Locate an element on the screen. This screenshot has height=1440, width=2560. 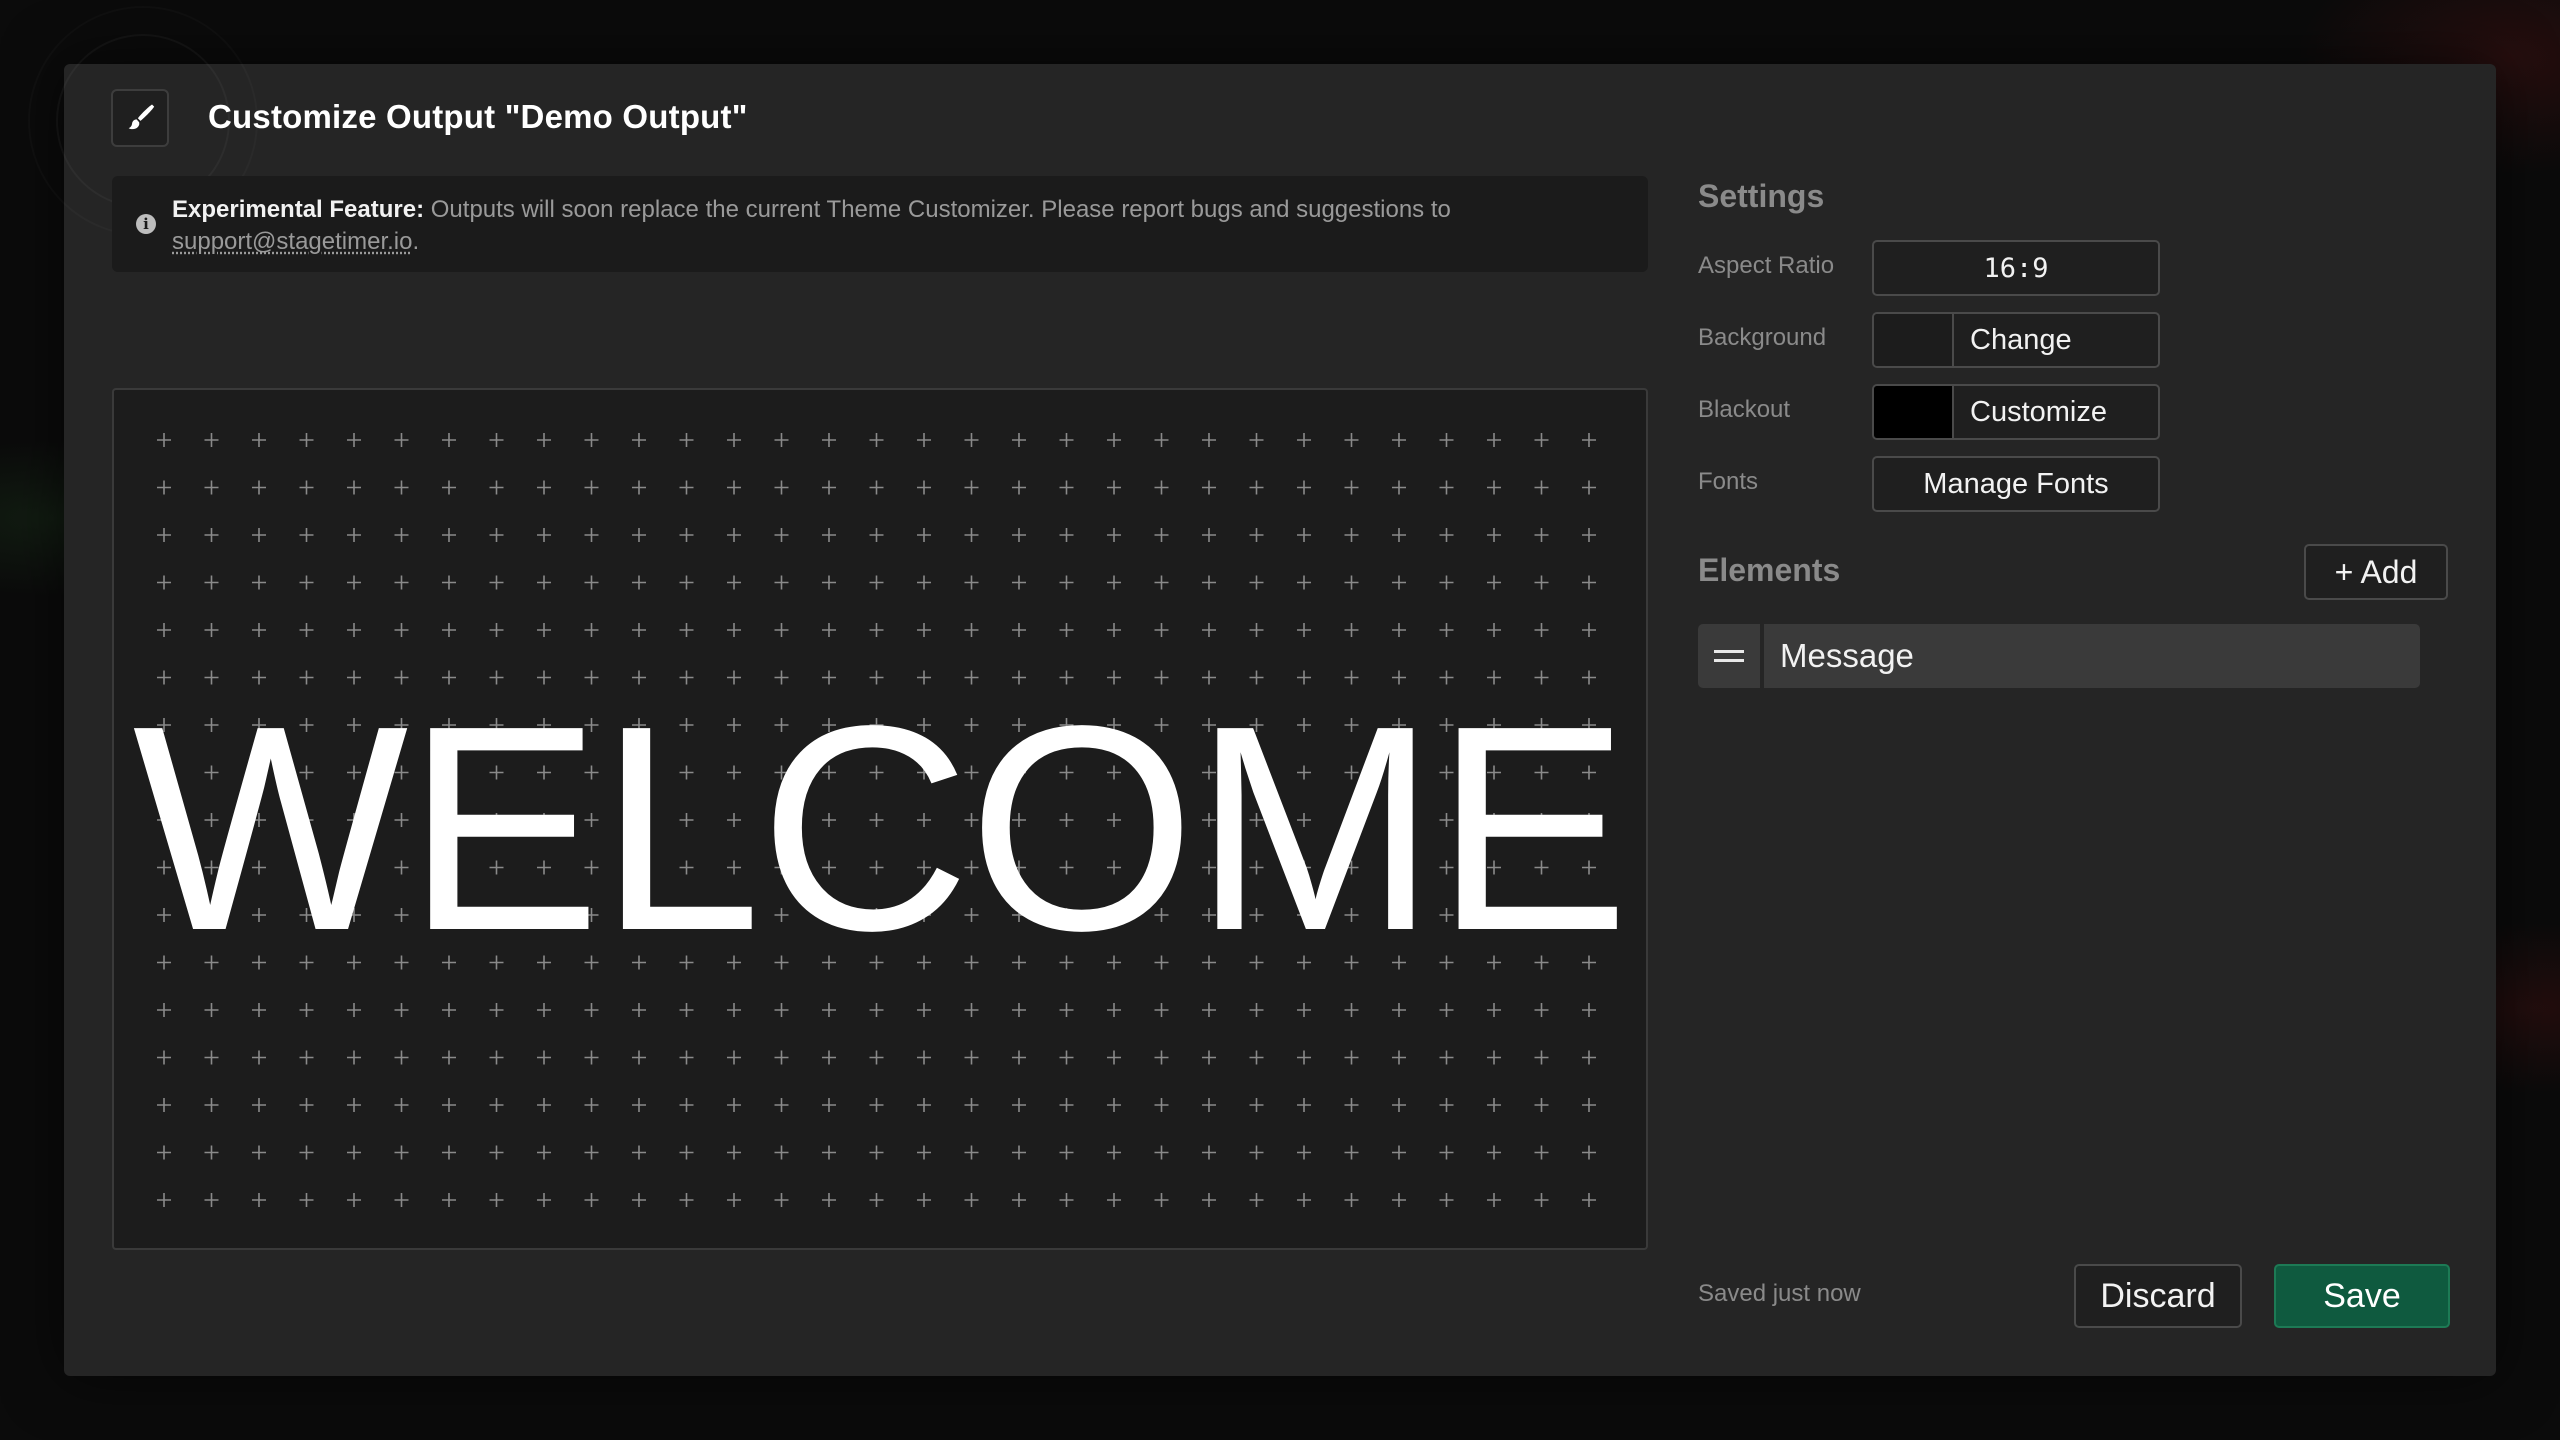
save-button: Save is located at coordinates (2362, 1296).